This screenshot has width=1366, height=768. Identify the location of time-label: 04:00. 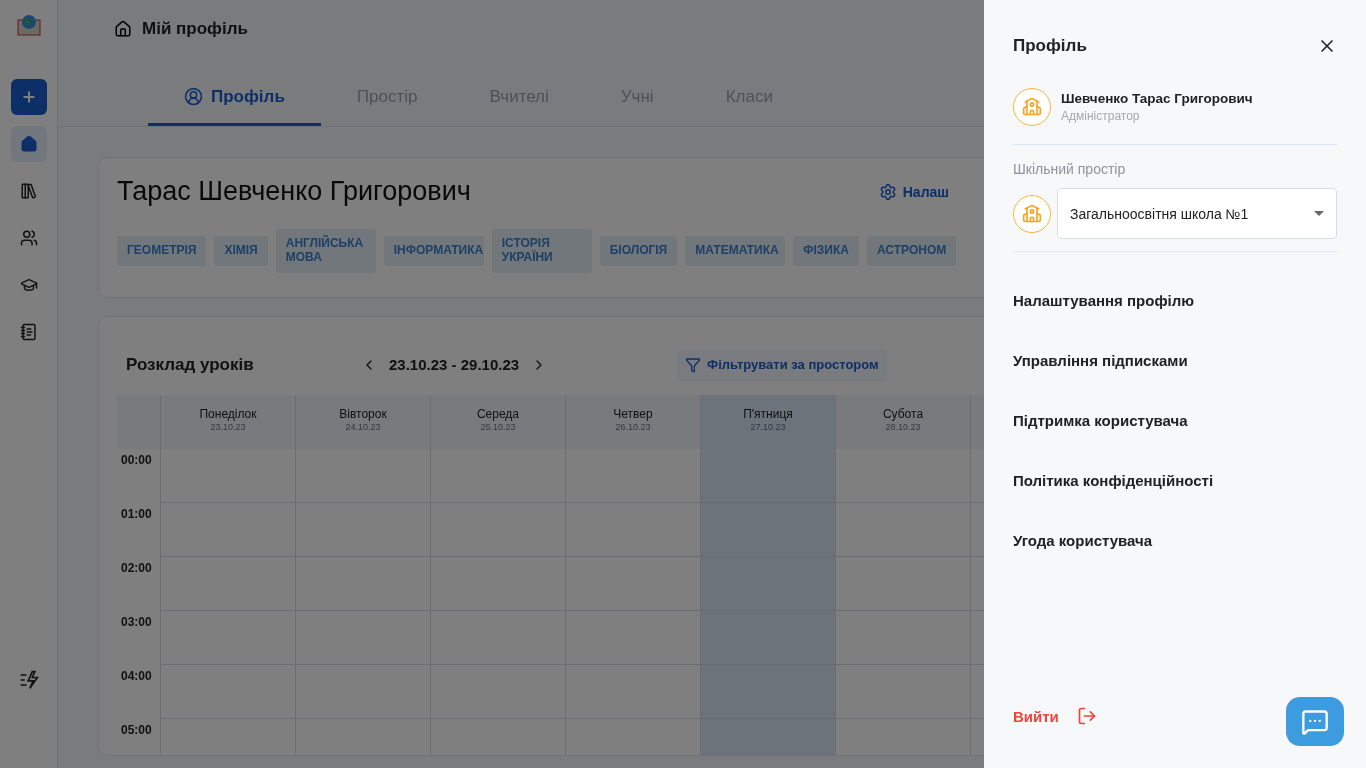
(136, 676).